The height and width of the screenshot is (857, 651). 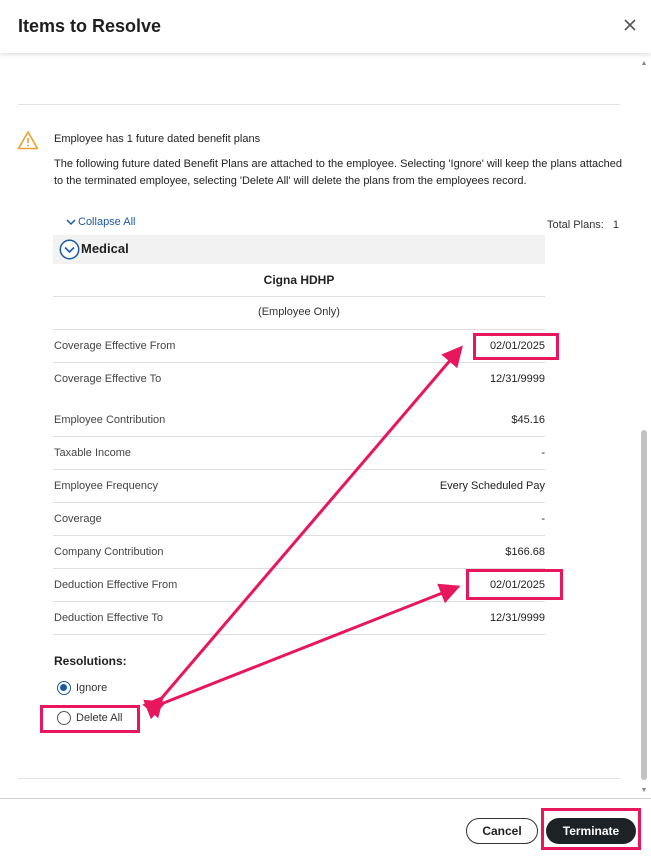 I want to click on radio-ignore: Ignore, so click(x=82, y=688).